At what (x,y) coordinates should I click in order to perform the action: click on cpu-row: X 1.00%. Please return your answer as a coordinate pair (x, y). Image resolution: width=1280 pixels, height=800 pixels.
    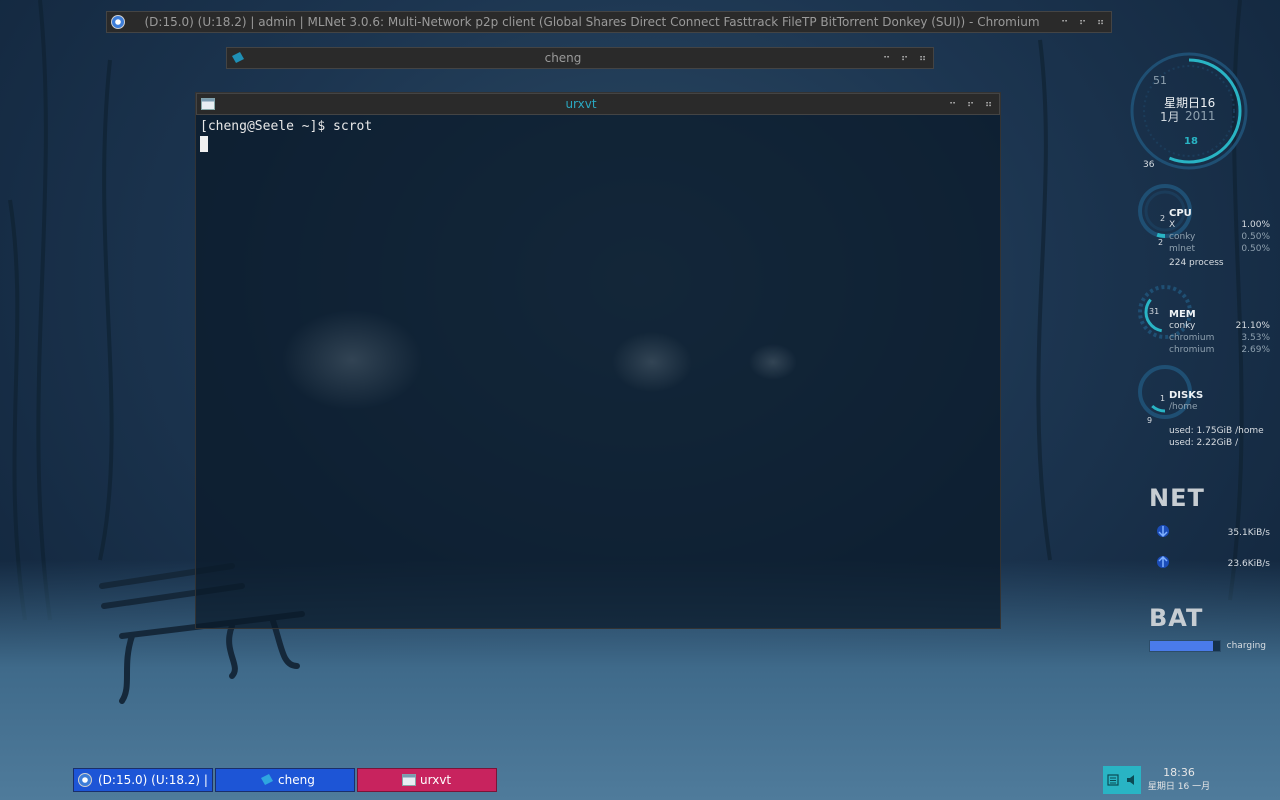
    Looking at the image, I should click on (1219, 225).